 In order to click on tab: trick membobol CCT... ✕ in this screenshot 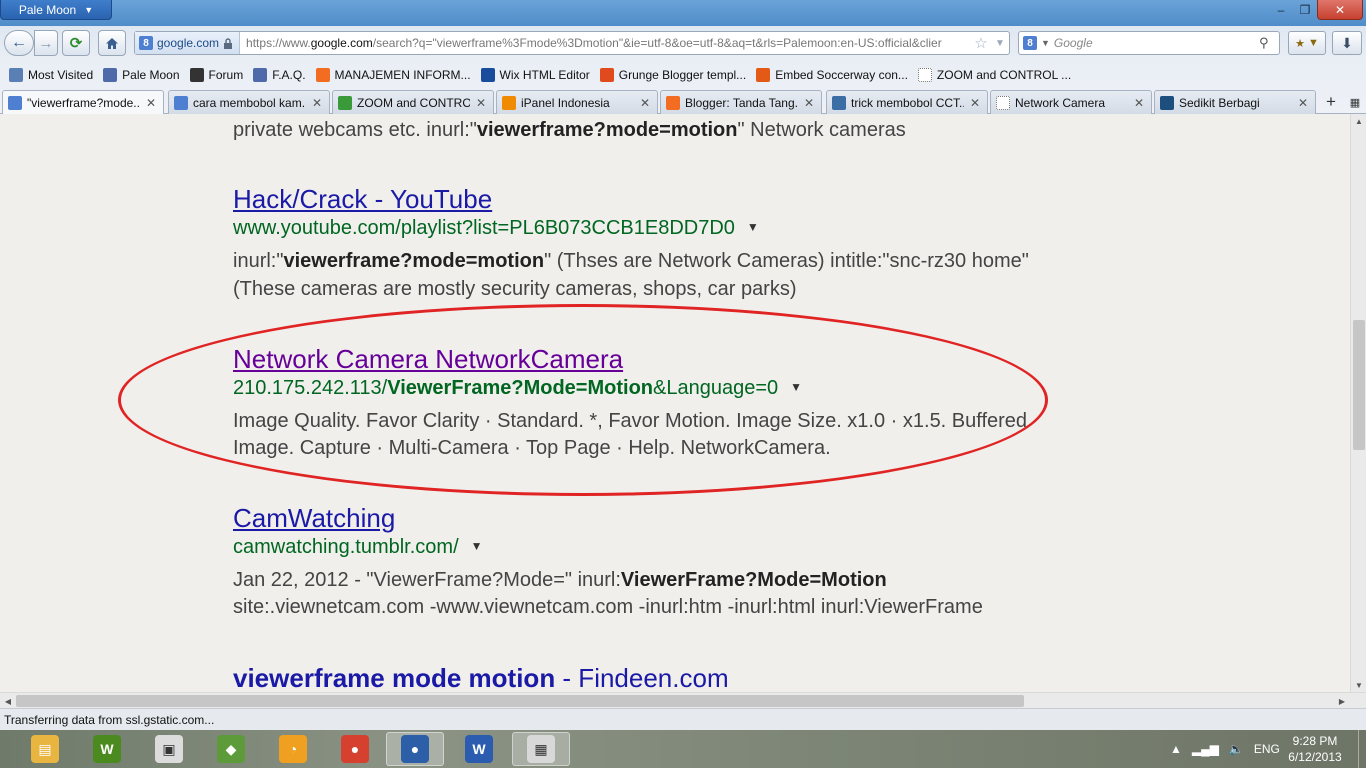, I will do `click(907, 102)`.